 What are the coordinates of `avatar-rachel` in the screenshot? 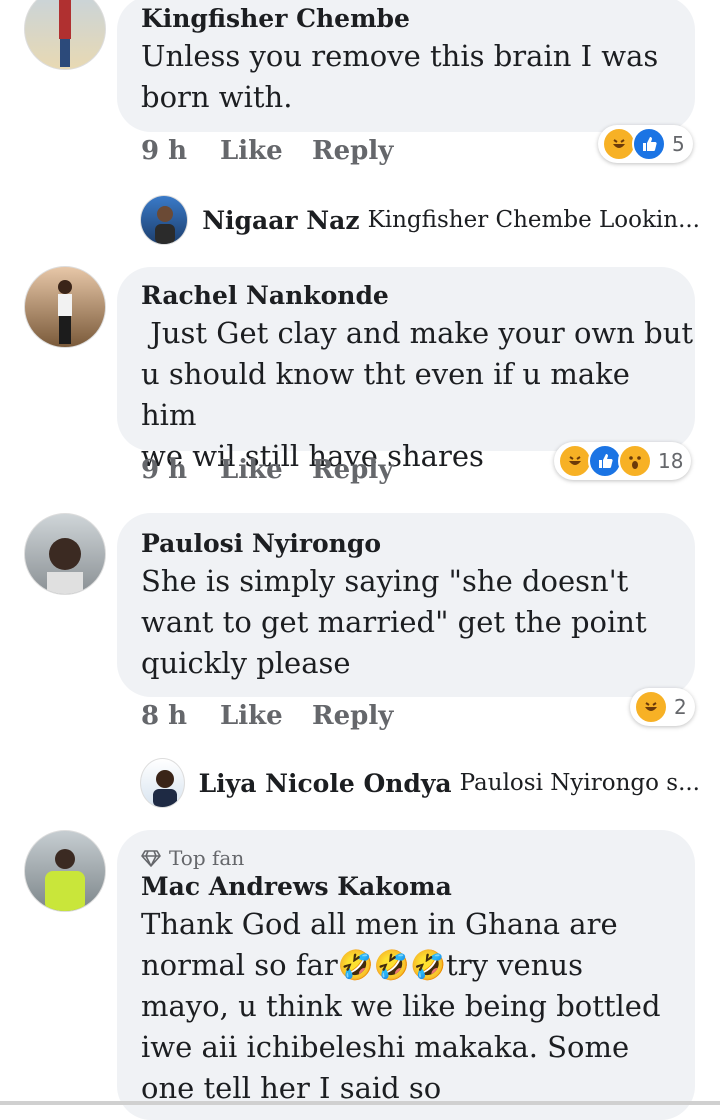 It's located at (65, 307).